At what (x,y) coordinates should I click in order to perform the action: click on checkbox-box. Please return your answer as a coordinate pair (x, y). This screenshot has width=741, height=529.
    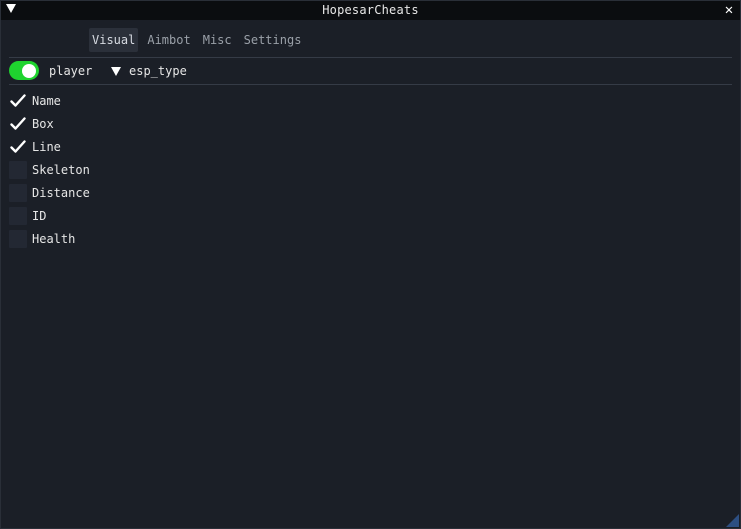
    Looking at the image, I should click on (18, 124).